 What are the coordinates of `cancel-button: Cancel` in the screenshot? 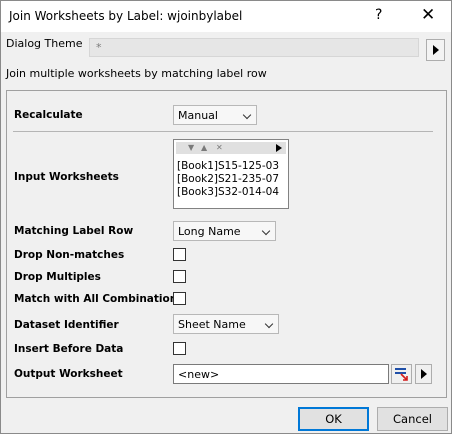 It's located at (412, 419).